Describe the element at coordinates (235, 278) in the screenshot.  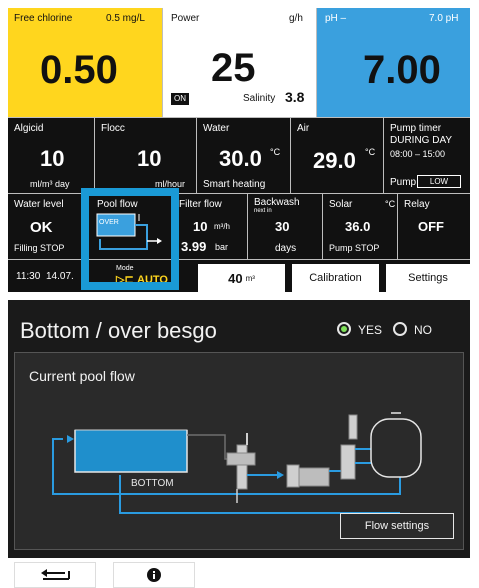
I see `pool-volume-value: 40` at that location.